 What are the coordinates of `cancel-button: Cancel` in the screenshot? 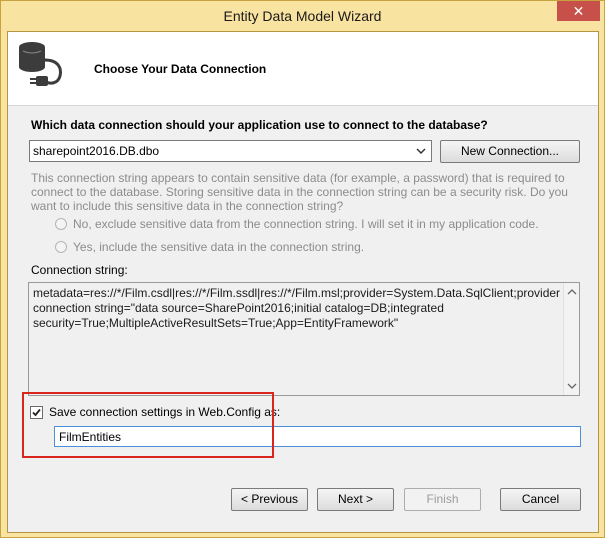 It's located at (540, 499).